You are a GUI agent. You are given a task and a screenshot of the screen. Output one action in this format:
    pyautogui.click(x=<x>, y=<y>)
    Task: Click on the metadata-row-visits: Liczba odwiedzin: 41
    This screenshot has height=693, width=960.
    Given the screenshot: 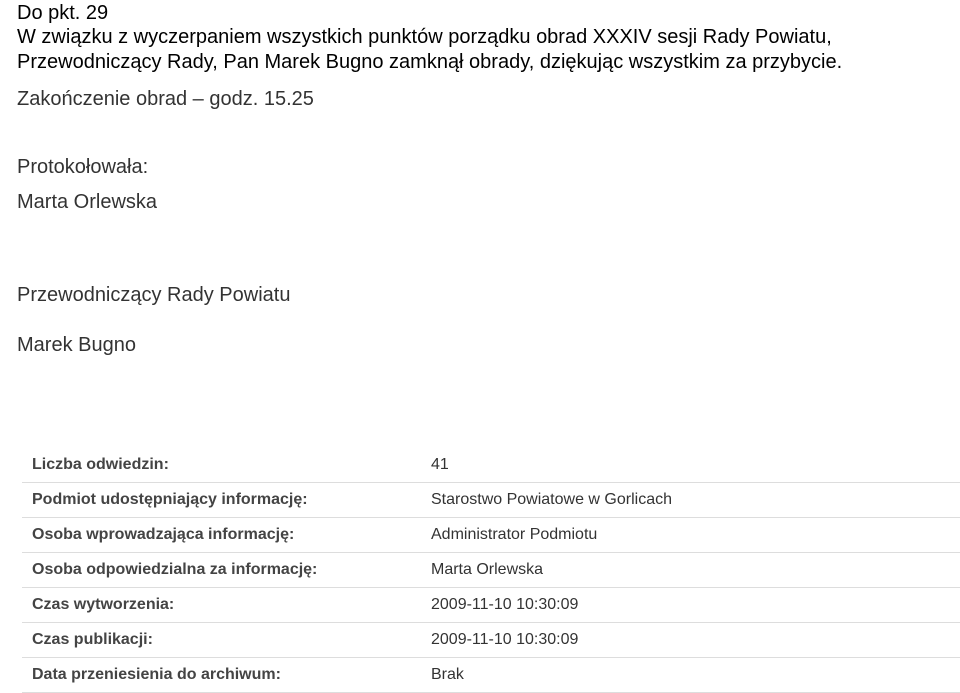 What is the action you would take?
    pyautogui.click(x=491, y=465)
    